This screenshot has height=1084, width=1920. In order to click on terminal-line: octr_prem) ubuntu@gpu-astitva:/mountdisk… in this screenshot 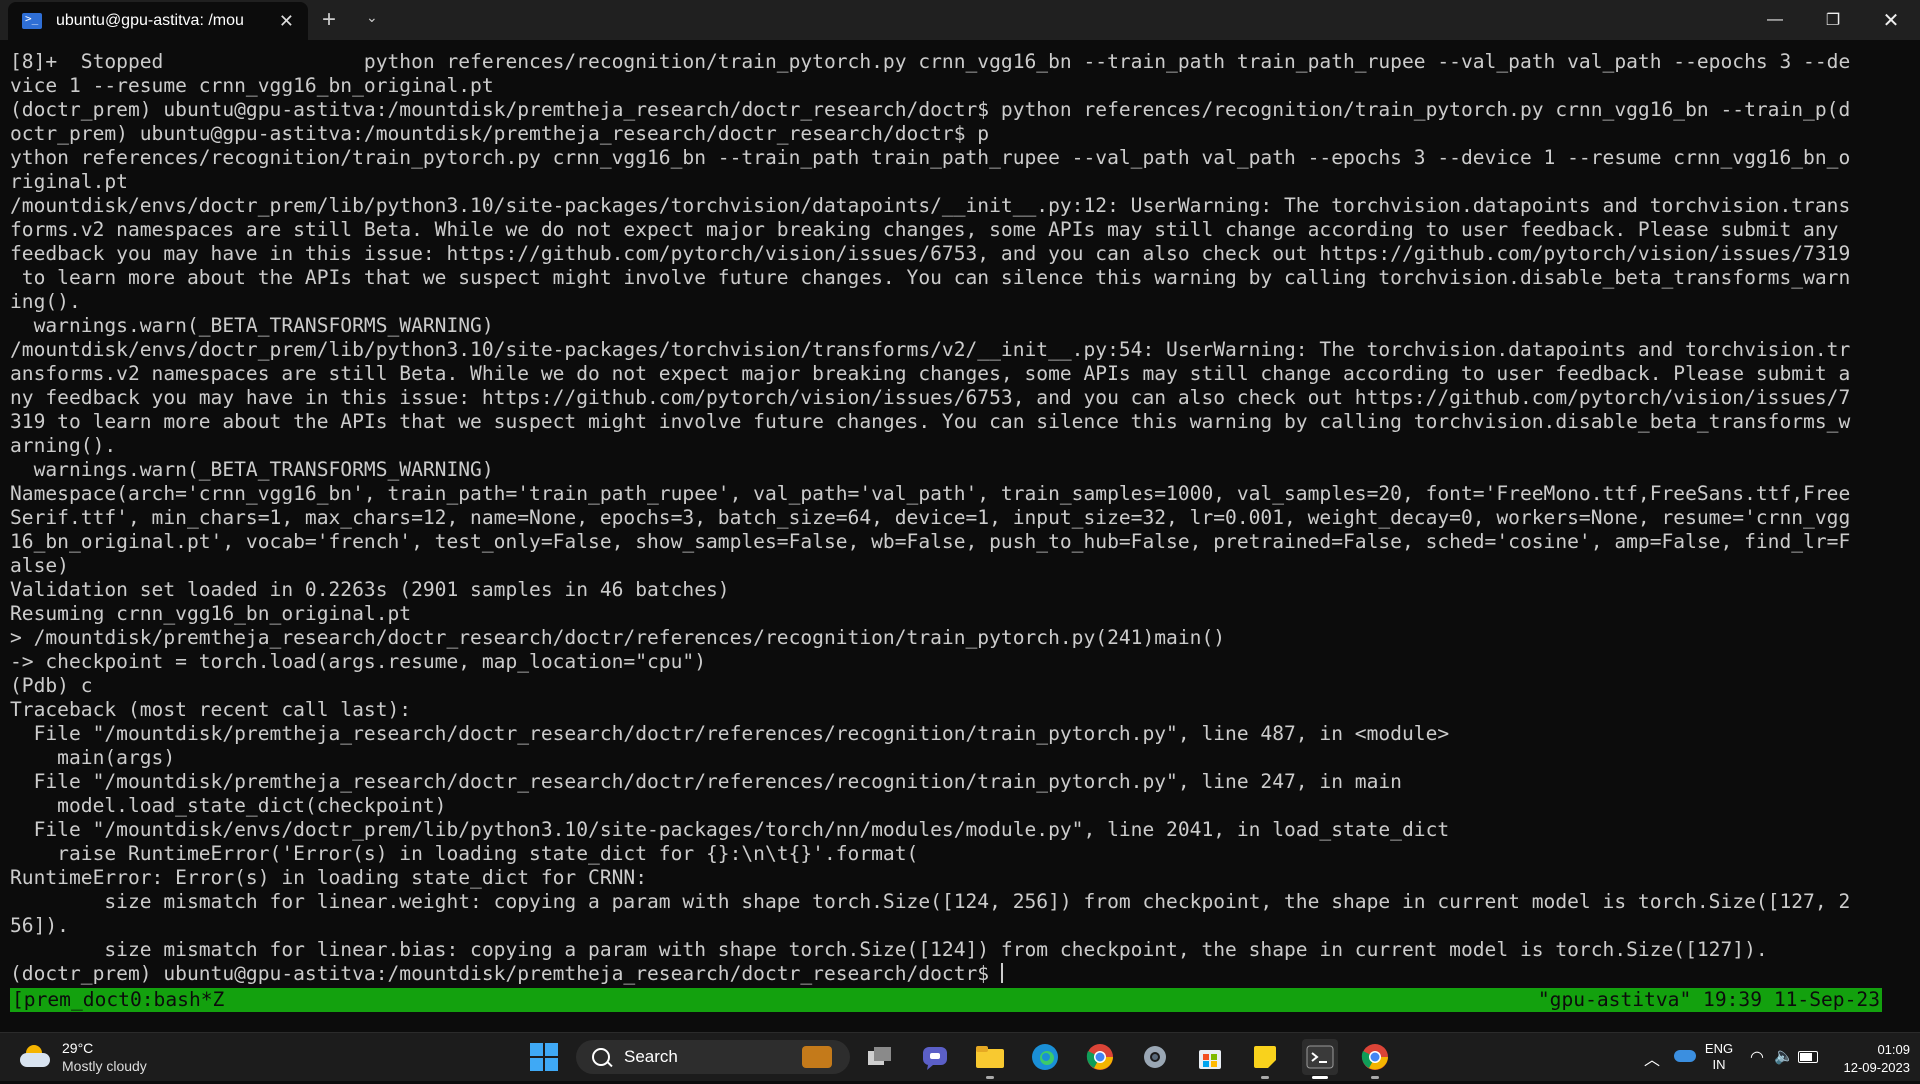, I will do `click(500, 133)`.